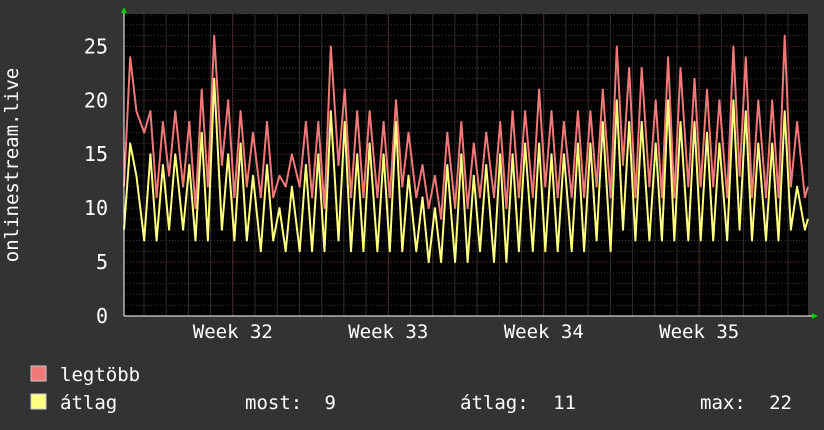  I want to click on stats: most: 9 átlag: 11 max: 22, so click(518, 403).